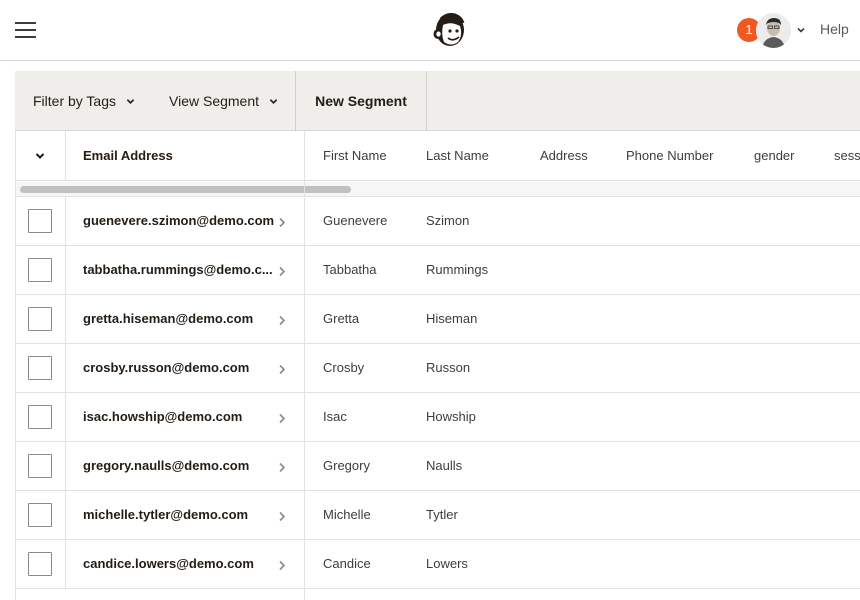 The image size is (860, 600). I want to click on audience-toolbar: Filter by Tags View Segment New Segment, so click(437, 101).